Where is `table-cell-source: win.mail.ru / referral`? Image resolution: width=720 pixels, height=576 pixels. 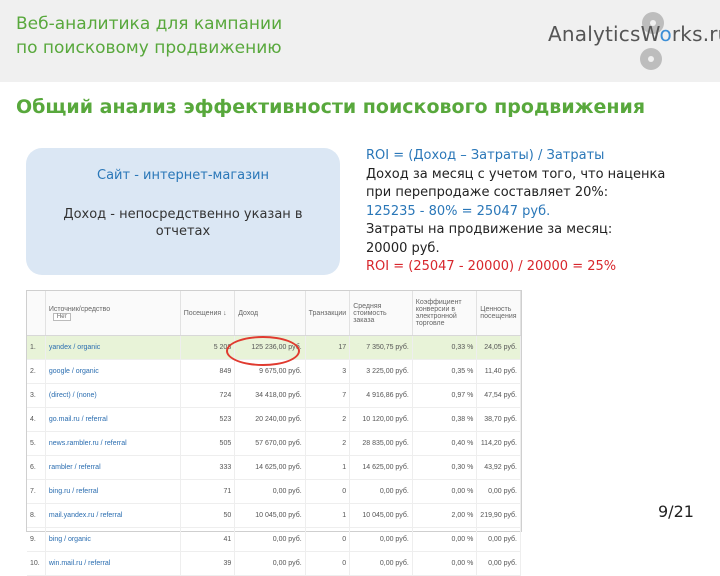 table-cell-source: win.mail.ru / referral is located at coordinates (113, 563).